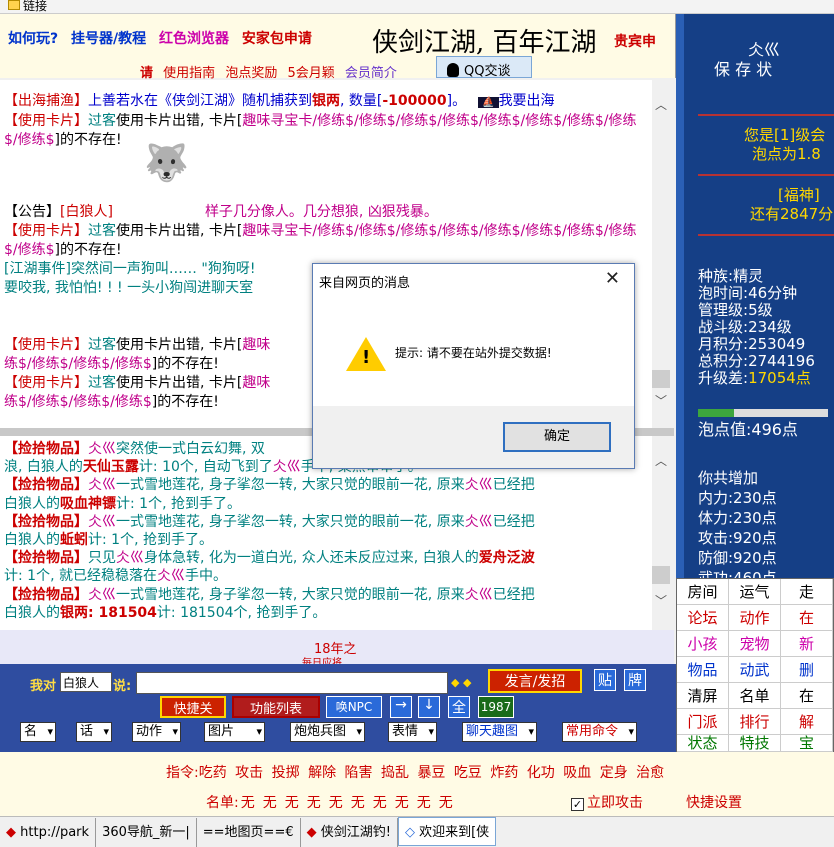 This screenshot has width=834, height=847. Describe the element at coordinates (703, 743) in the screenshot. I see `menu-status: 状态` at that location.